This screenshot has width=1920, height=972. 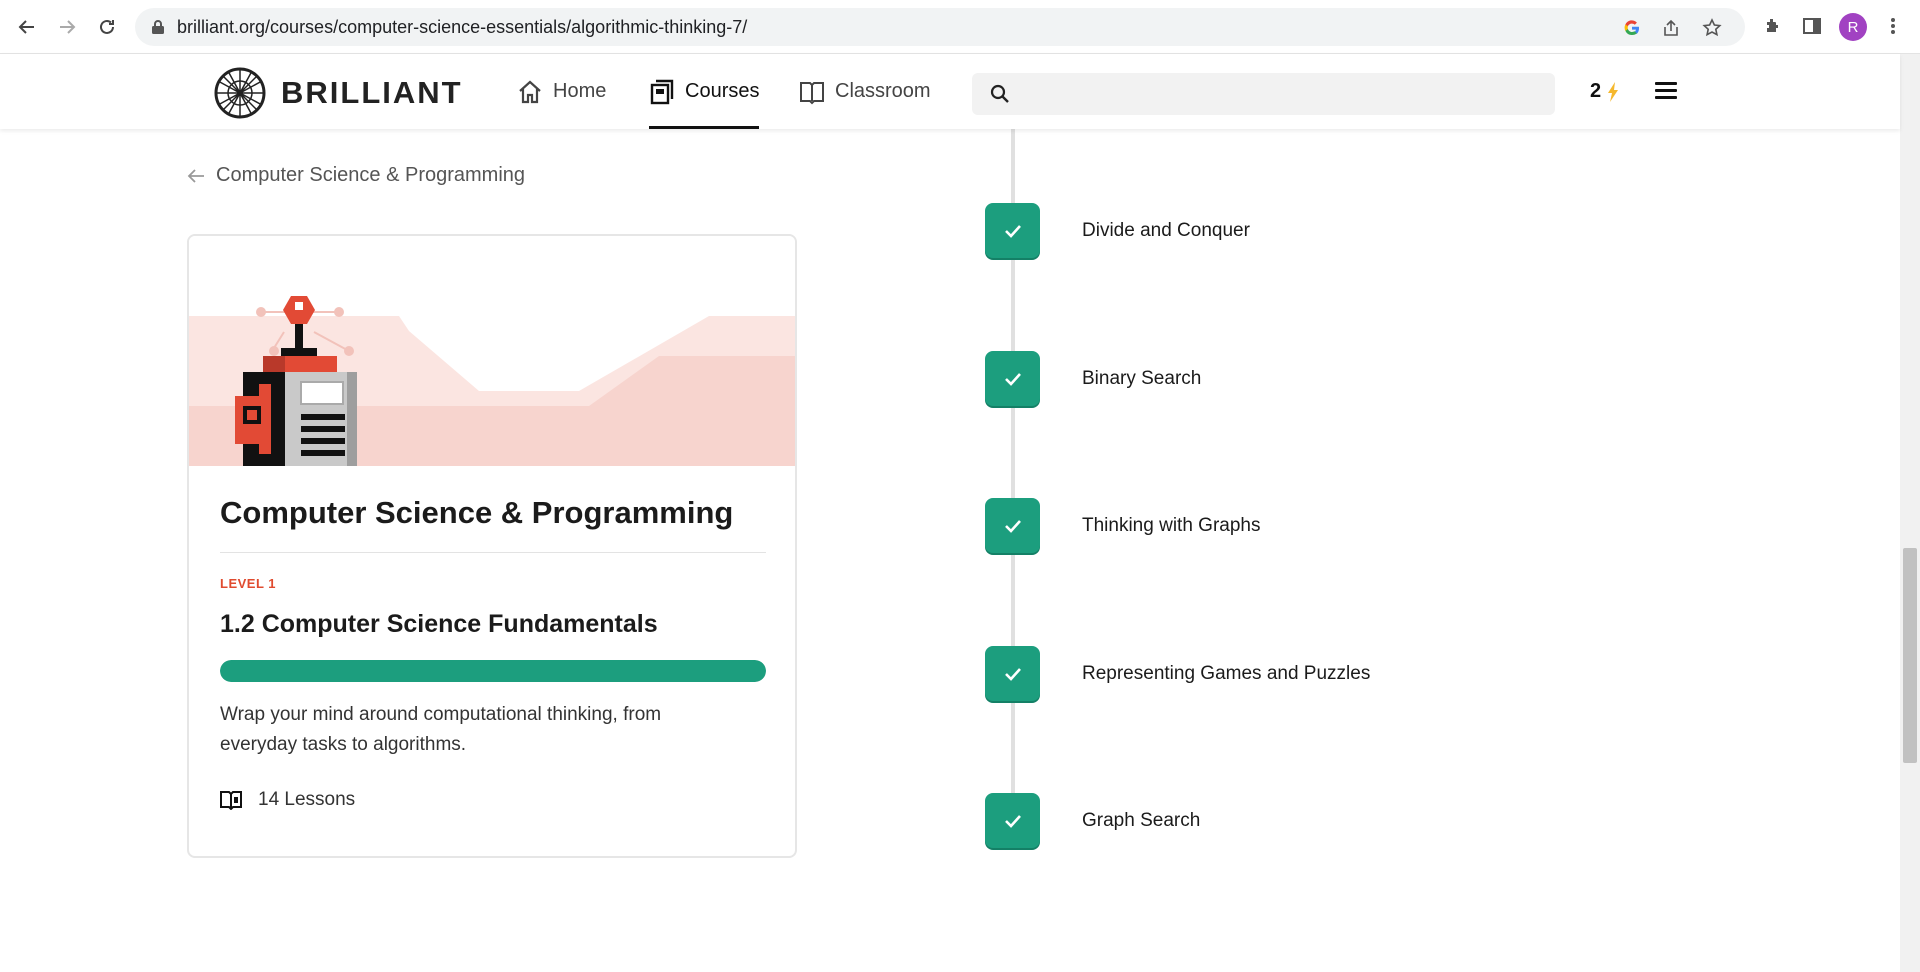 What do you see at coordinates (439, 624) in the screenshot?
I see `course-subtitle: 1.2 Computer Science Fundamentals` at bounding box center [439, 624].